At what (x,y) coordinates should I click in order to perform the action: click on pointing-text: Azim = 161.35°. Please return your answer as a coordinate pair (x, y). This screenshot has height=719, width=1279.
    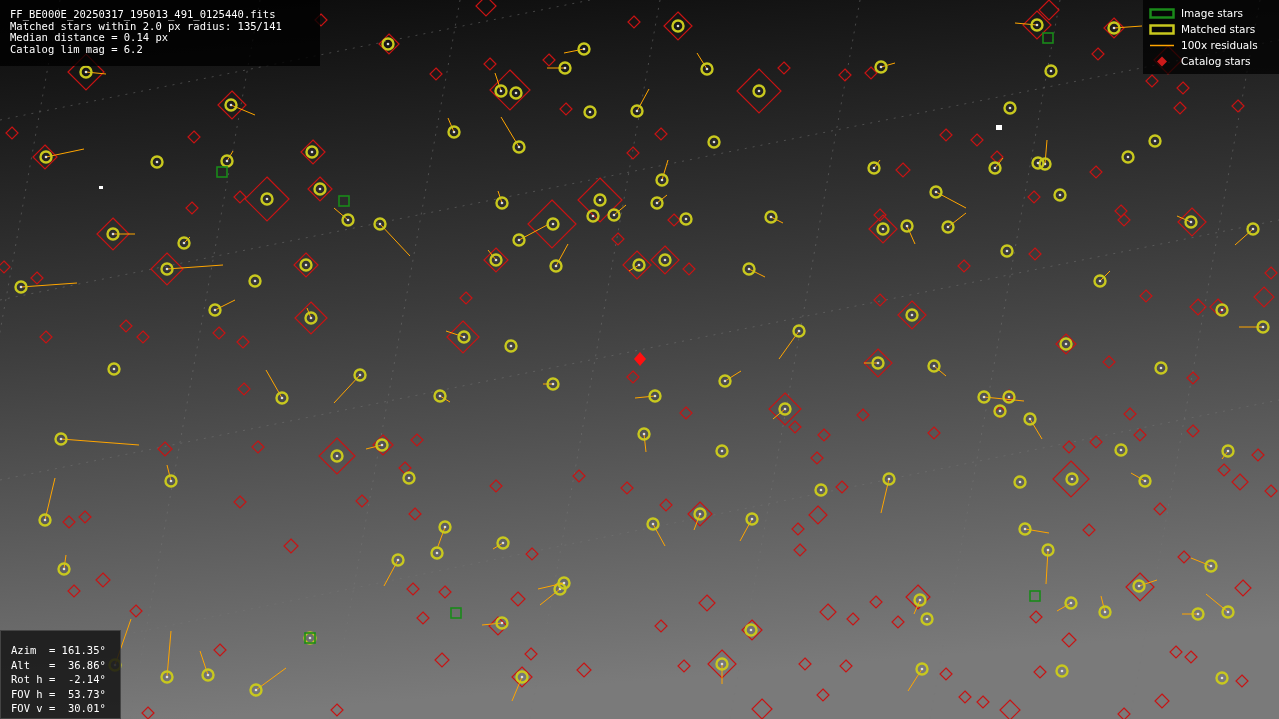
    Looking at the image, I should click on (59, 650).